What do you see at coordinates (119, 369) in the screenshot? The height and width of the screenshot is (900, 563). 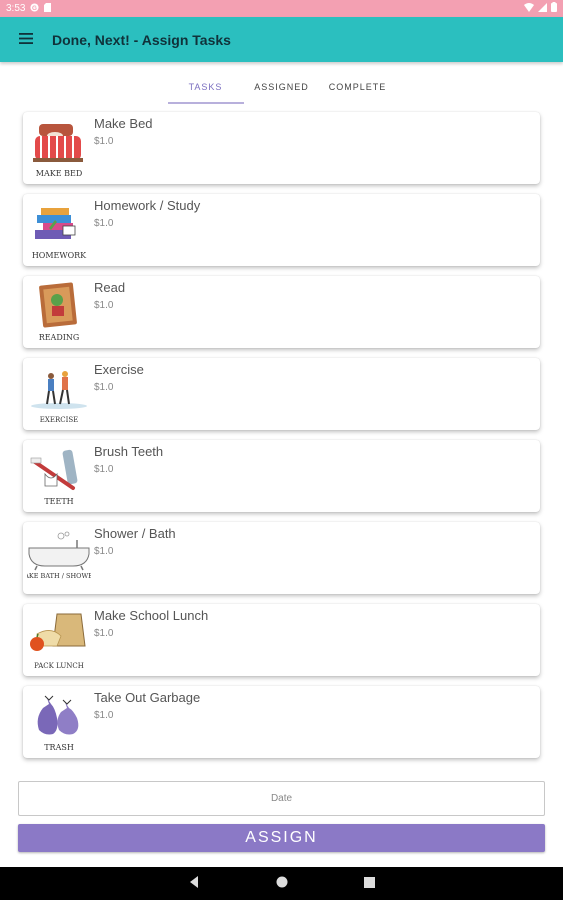 I see `task-name: Exercise` at bounding box center [119, 369].